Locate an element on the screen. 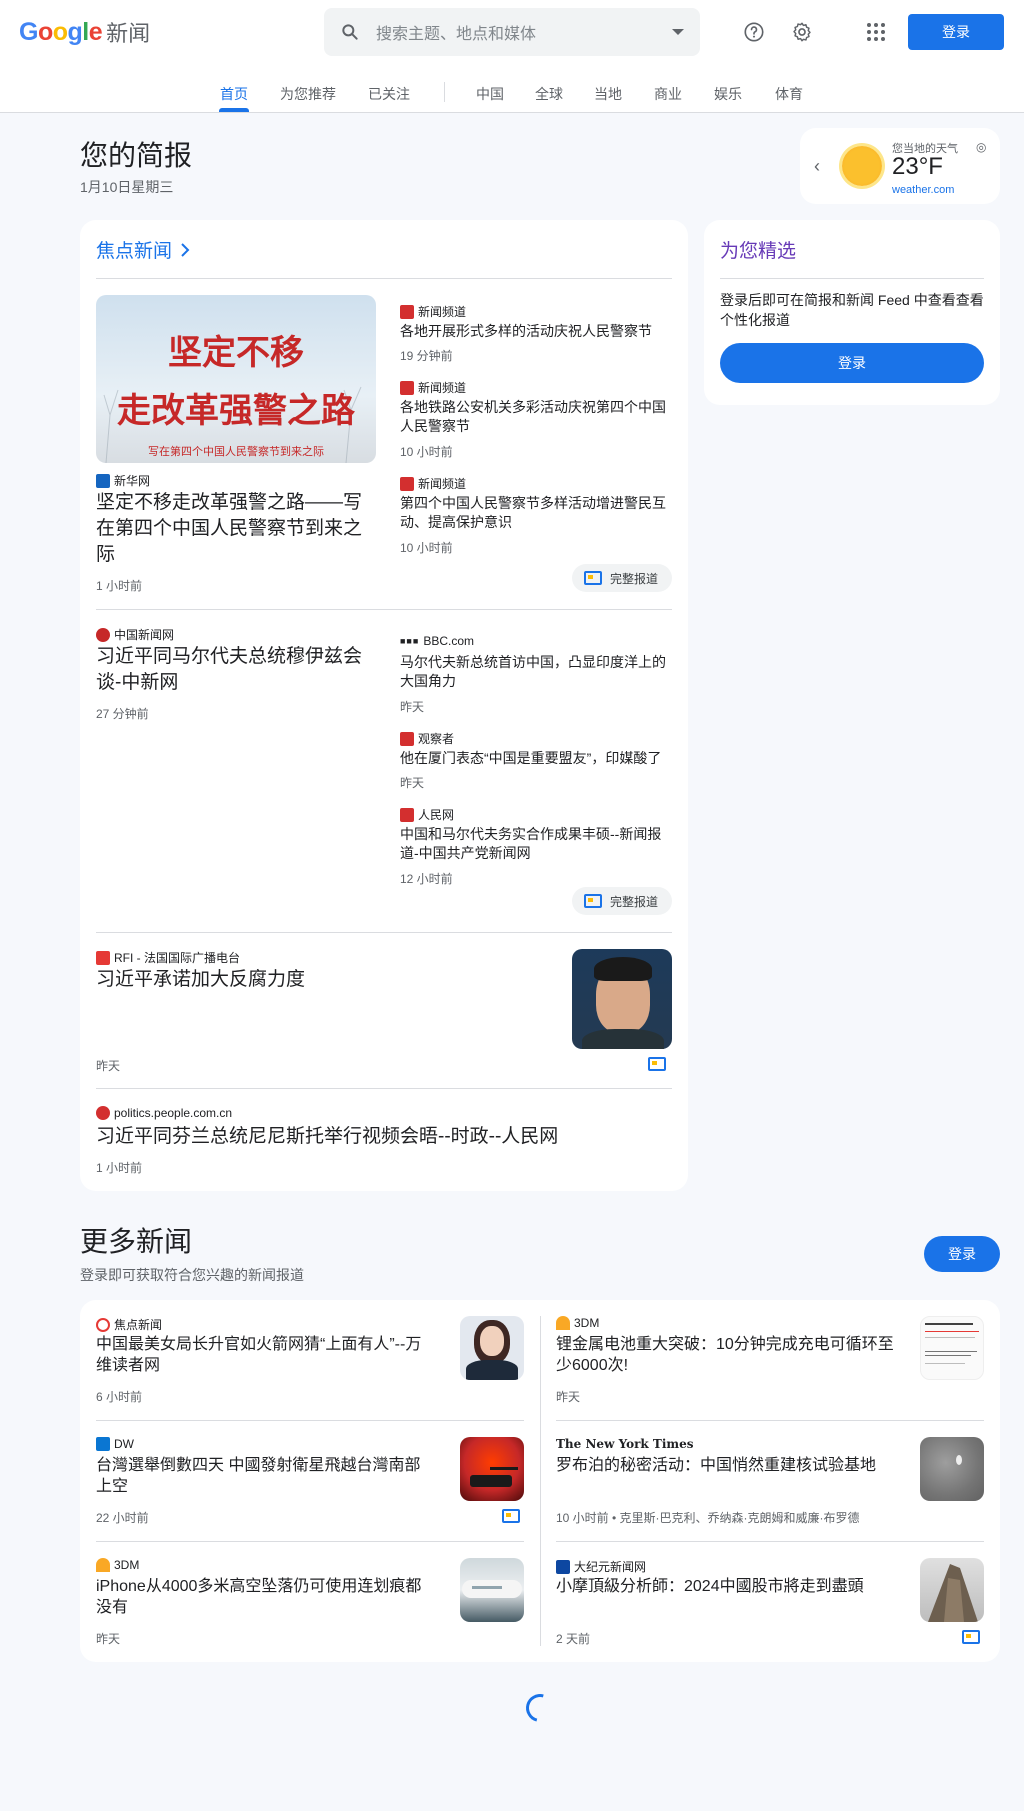  headline-main: 坚定不移走改革强警之路——写在第四个中国人民警察节到来之际 is located at coordinates (238, 529).